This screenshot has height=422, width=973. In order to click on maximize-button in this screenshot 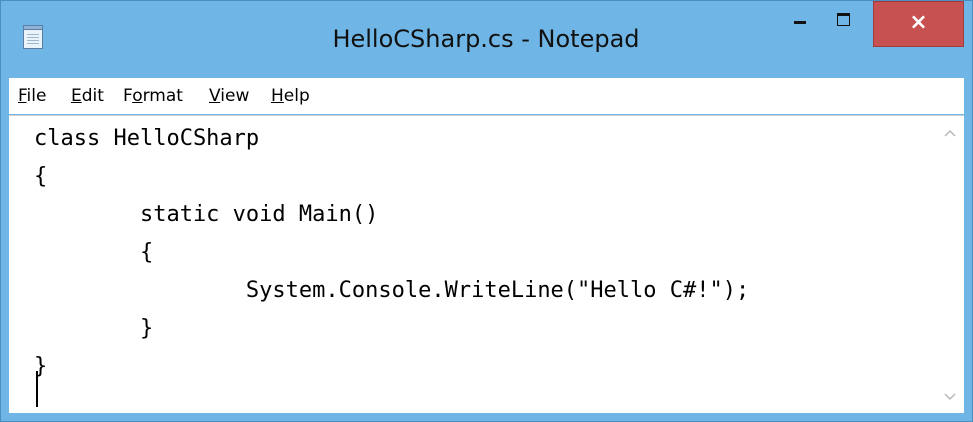, I will do `click(843, 25)`.